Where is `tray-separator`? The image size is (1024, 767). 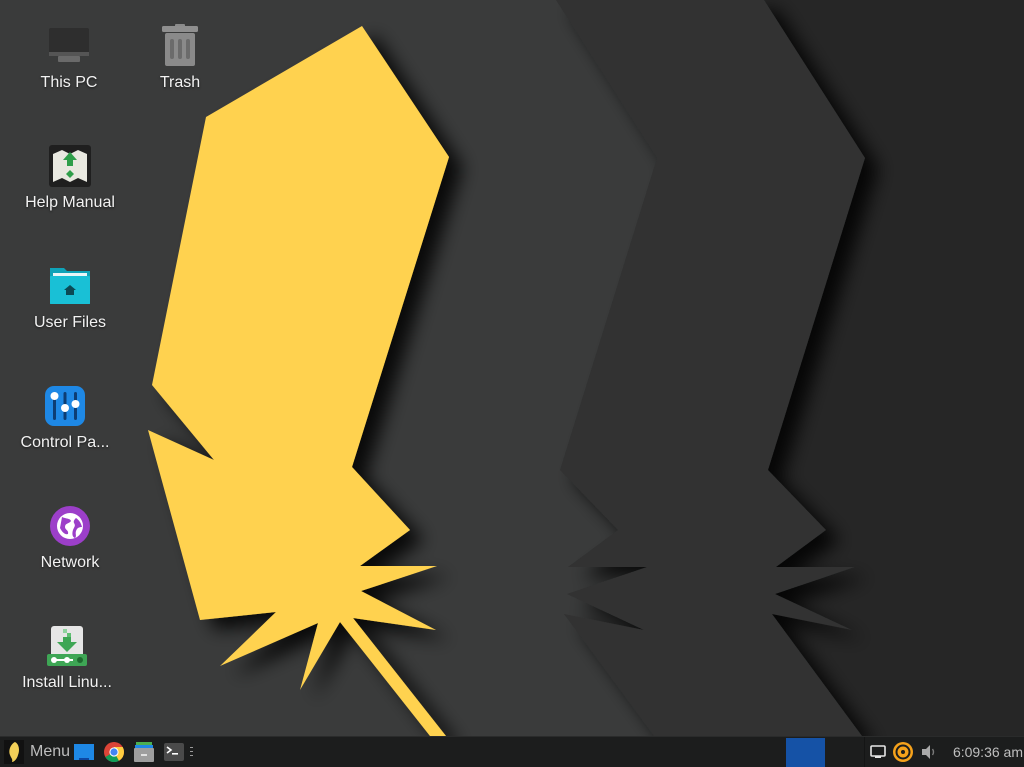
tray-separator is located at coordinates (864, 752).